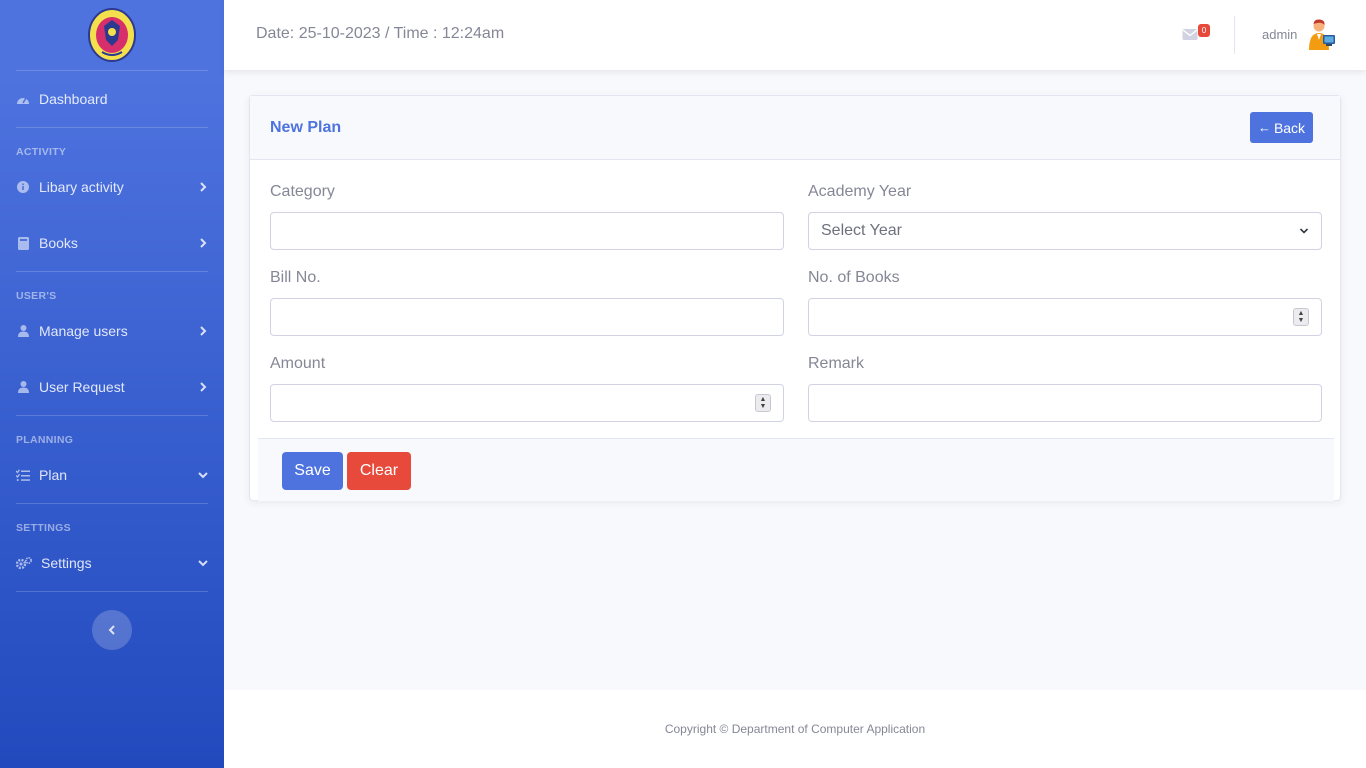  Describe the element at coordinates (379, 471) in the screenshot. I see `clear-button: Clear` at that location.